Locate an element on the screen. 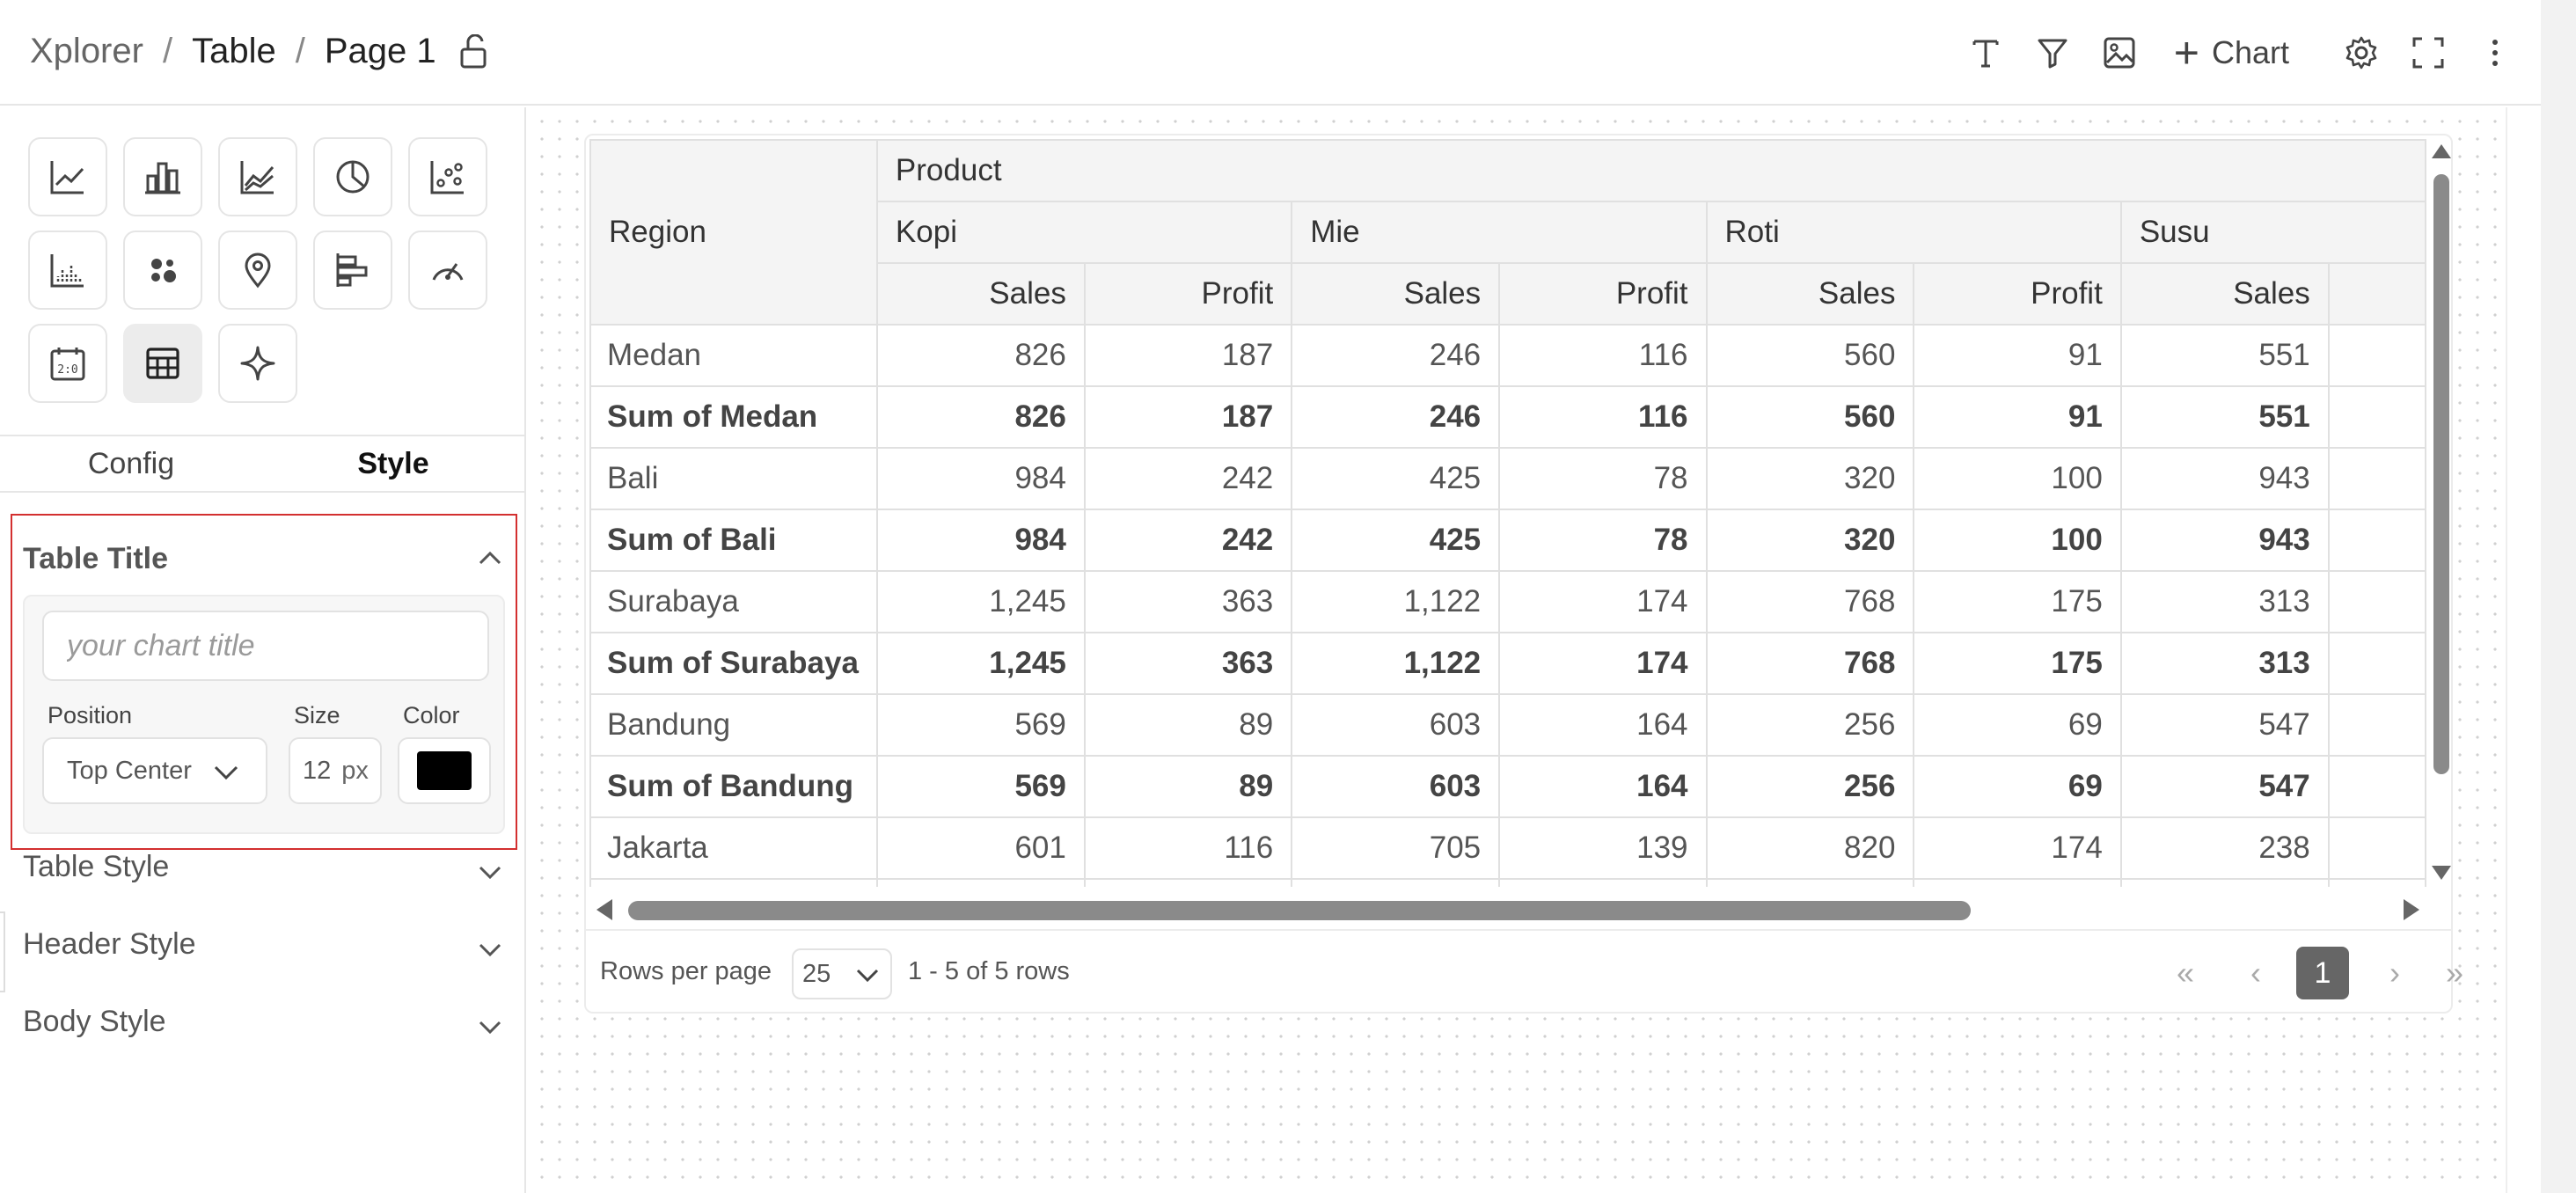 This screenshot has height=1193, width=2576. vertical-scroll-thumb is located at coordinates (2441, 474).